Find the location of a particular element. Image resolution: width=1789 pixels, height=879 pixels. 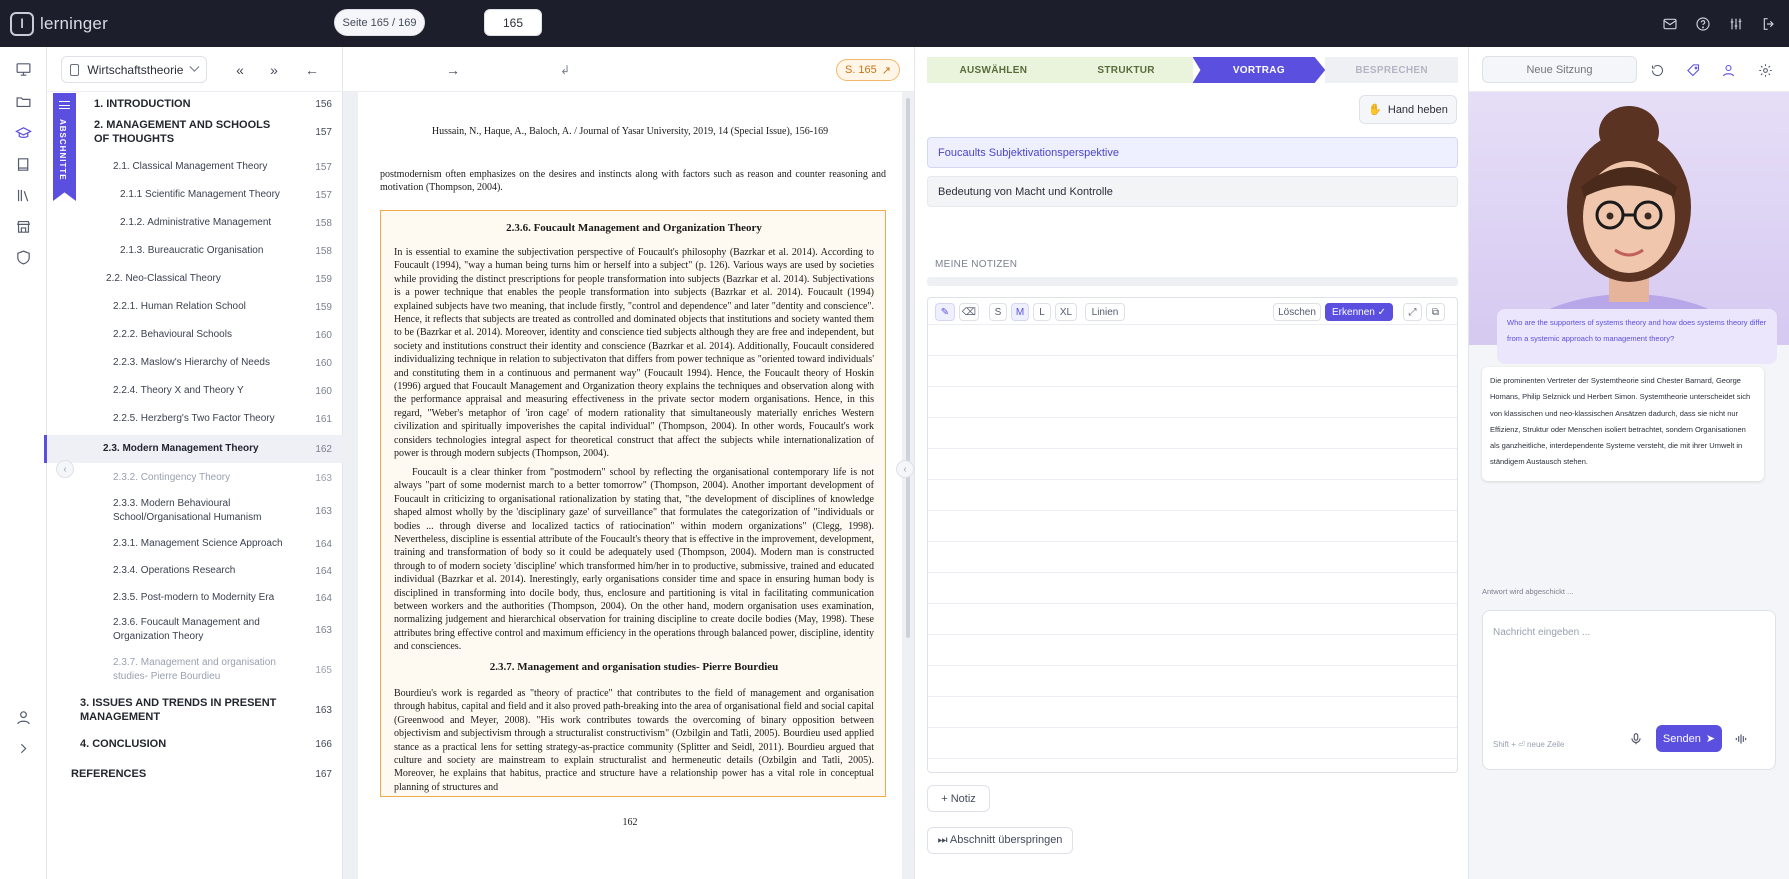

toc-item: 2.3.2. Contingency Theory 163 is located at coordinates (195, 478).